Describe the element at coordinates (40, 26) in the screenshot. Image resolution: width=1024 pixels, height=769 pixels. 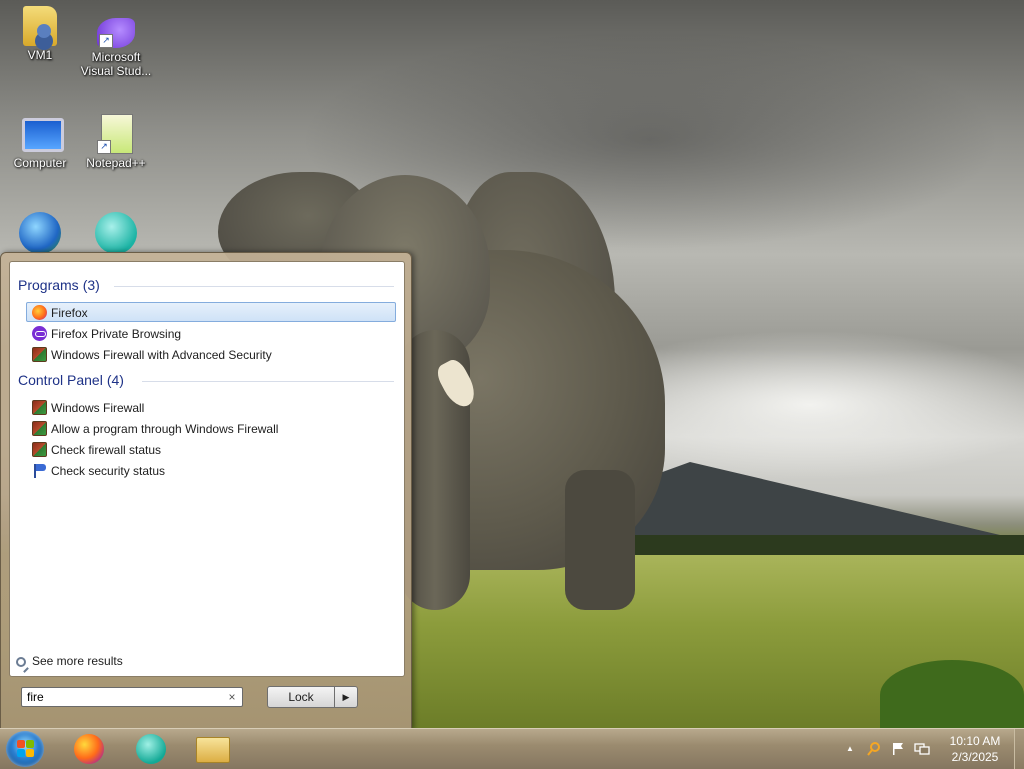
I see `user-folder-icon` at that location.